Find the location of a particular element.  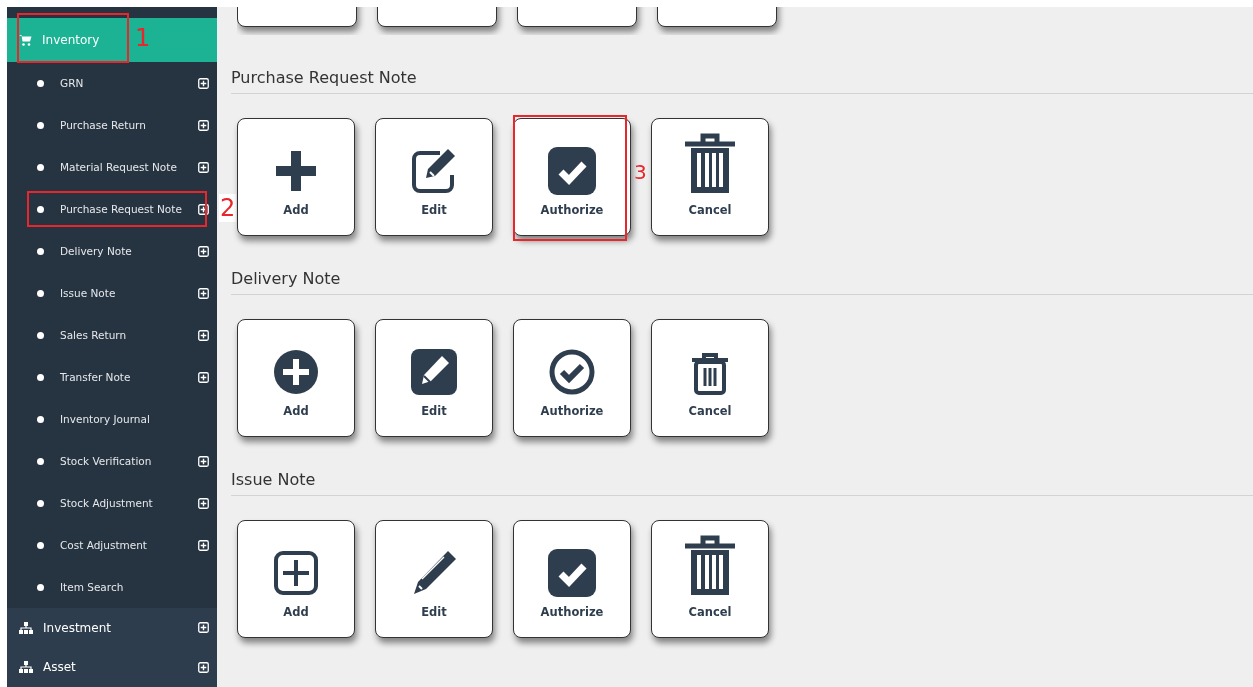

item-label: Transfer Note is located at coordinates (96, 377).